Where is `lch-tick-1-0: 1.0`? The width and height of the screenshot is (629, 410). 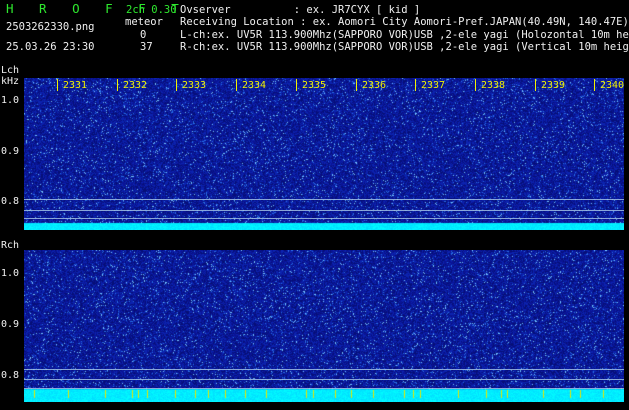 lch-tick-1-0: 1.0 is located at coordinates (10, 100).